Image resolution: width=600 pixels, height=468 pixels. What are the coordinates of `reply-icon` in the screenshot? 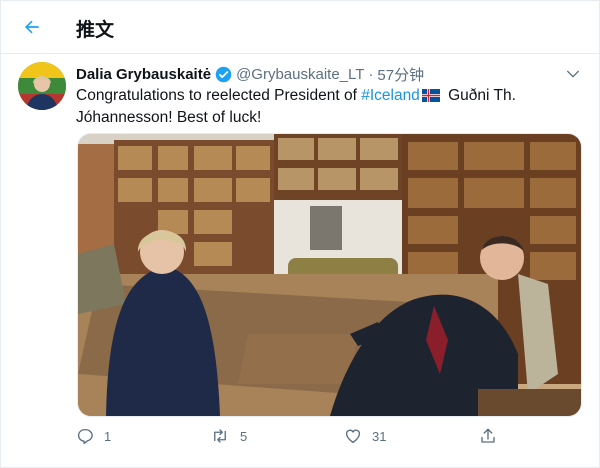 It's located at (85, 436).